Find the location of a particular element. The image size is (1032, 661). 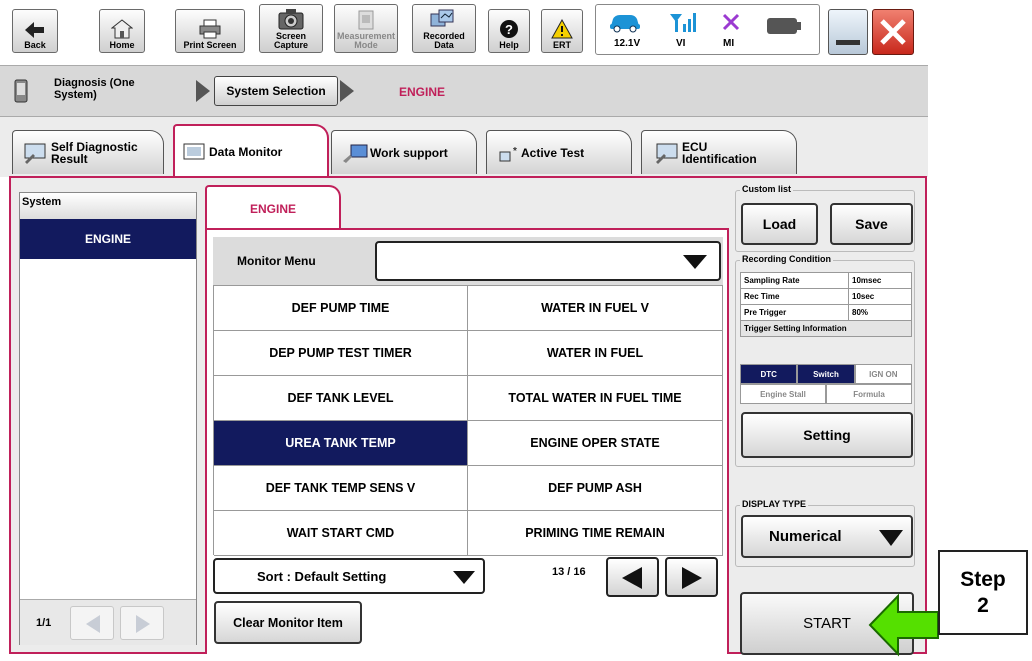

display-type-value: Numerical is located at coordinates (805, 536).